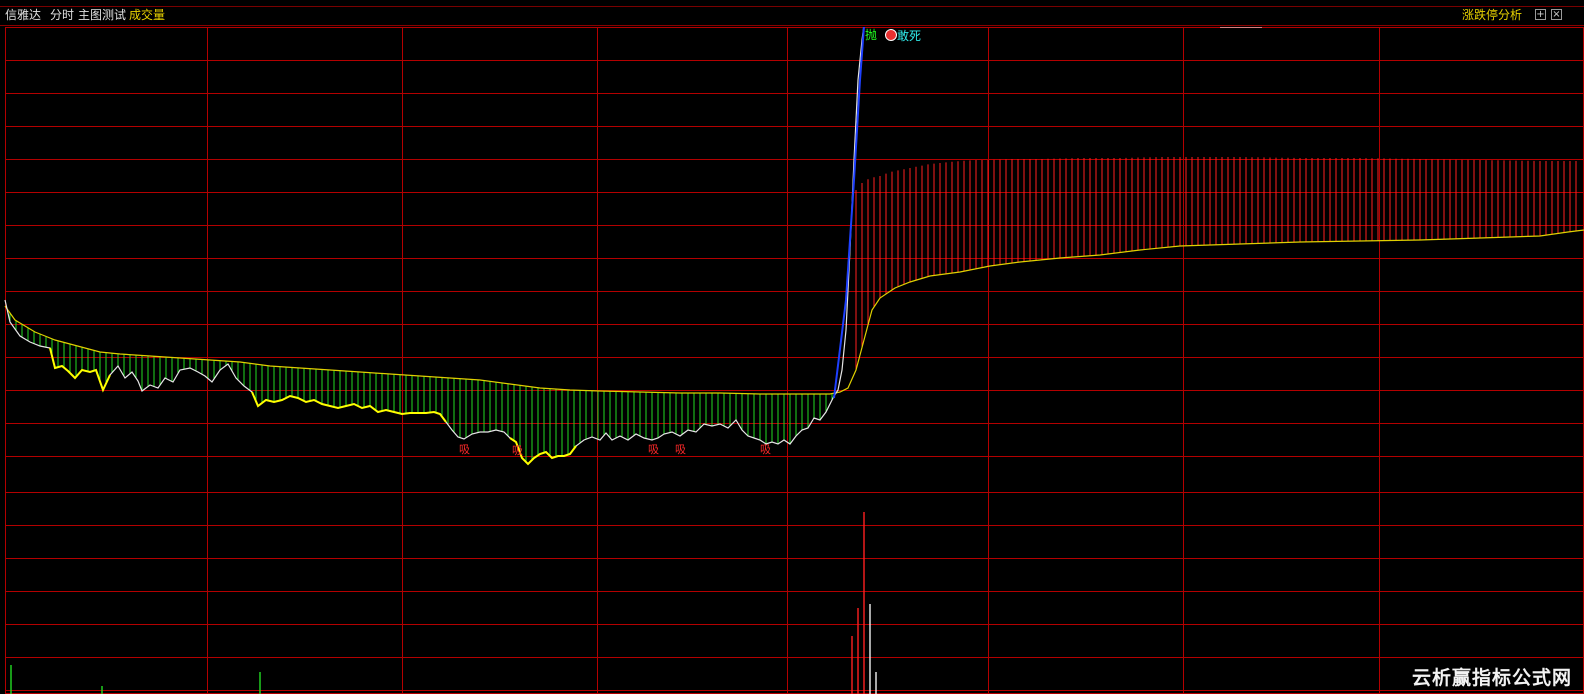 Image resolution: width=1584 pixels, height=694 pixels. I want to click on buy-zone-segments, so click(313, 406).